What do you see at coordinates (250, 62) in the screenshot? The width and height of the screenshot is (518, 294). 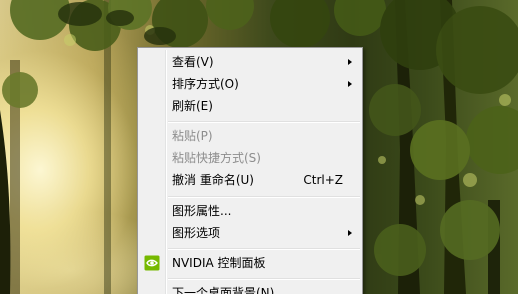 I see `menu-item-view: 查看(V)` at bounding box center [250, 62].